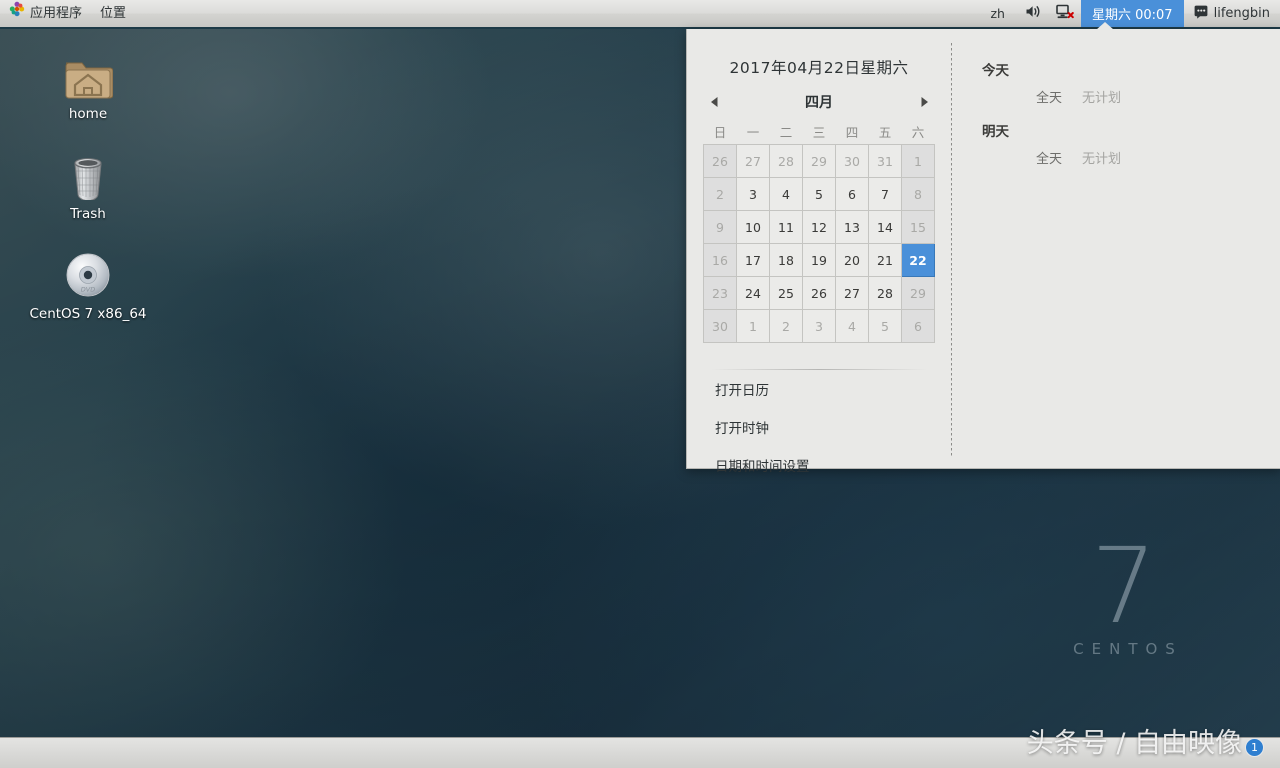 The image size is (1280, 768). What do you see at coordinates (1241, 13) in the screenshot?
I see `user-name-label: lifengbin` at bounding box center [1241, 13].